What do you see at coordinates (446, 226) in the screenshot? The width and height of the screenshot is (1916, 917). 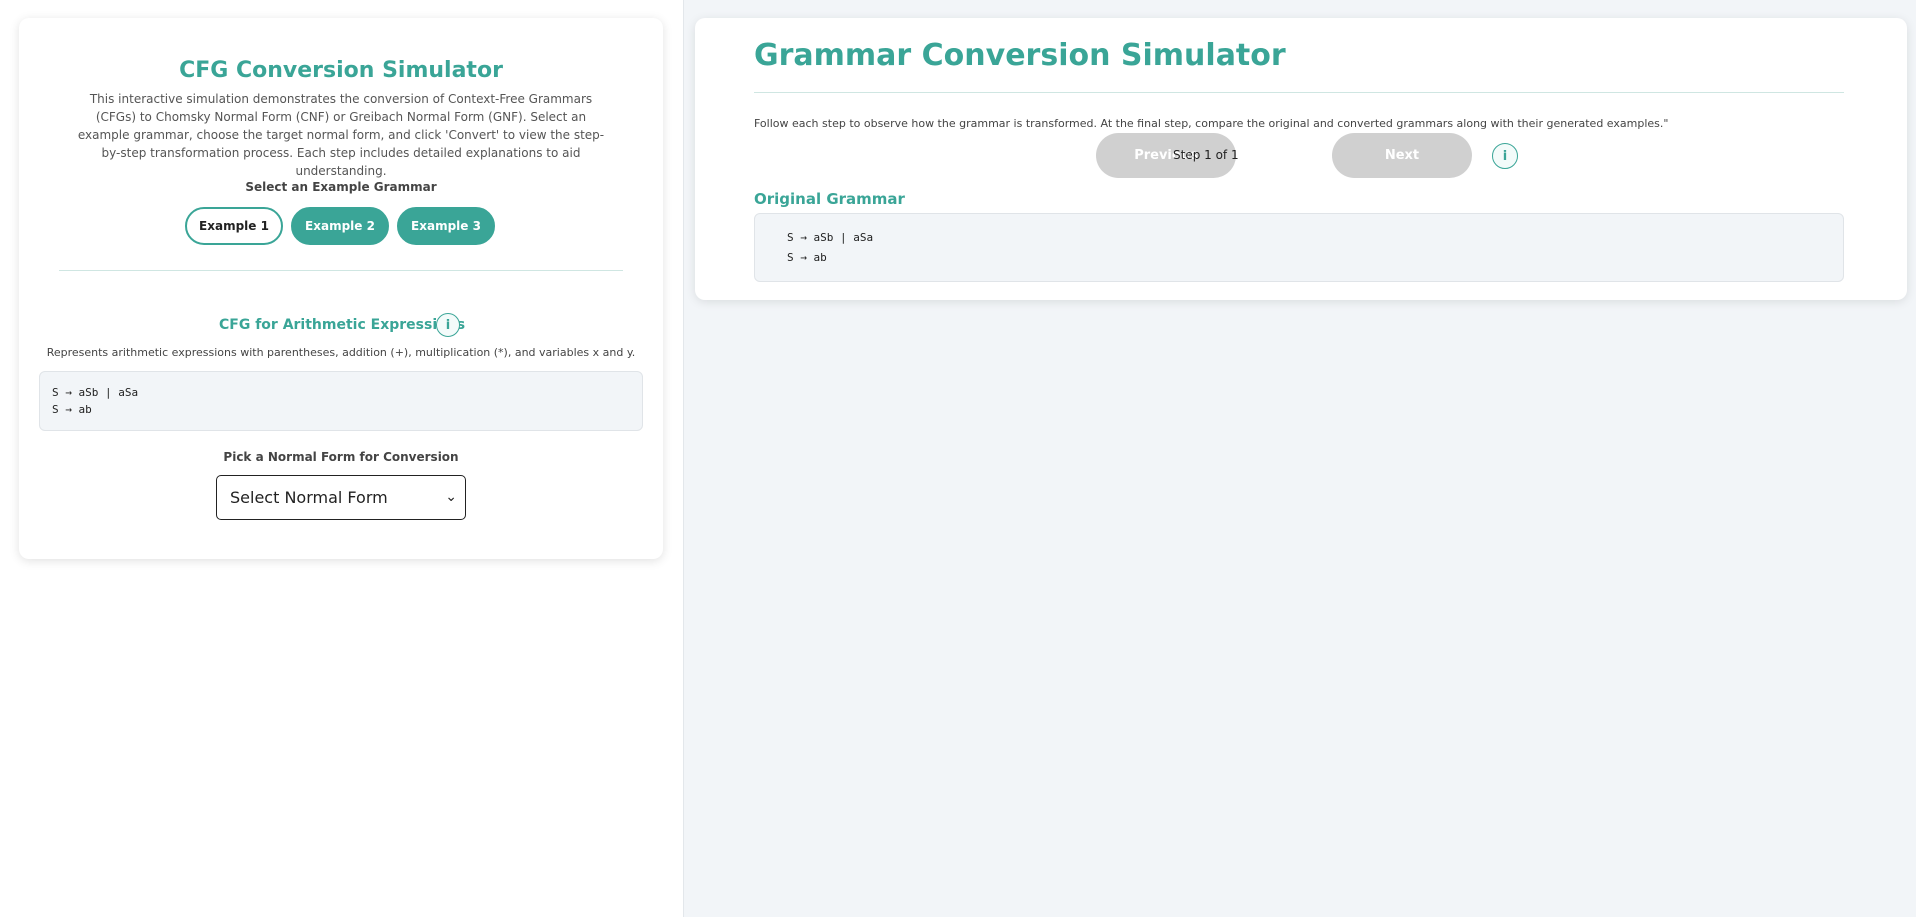 I see `example-3-button: Example 3` at bounding box center [446, 226].